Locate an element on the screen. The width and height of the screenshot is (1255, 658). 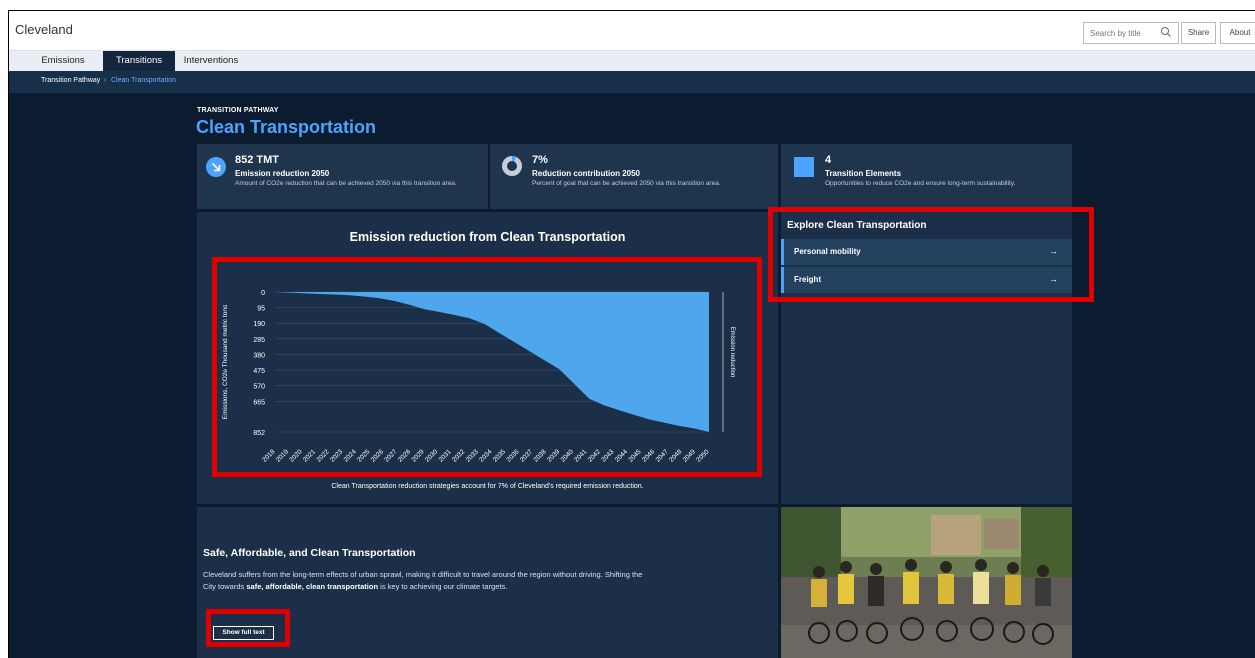
about-button: About is located at coordinates (1237, 33).